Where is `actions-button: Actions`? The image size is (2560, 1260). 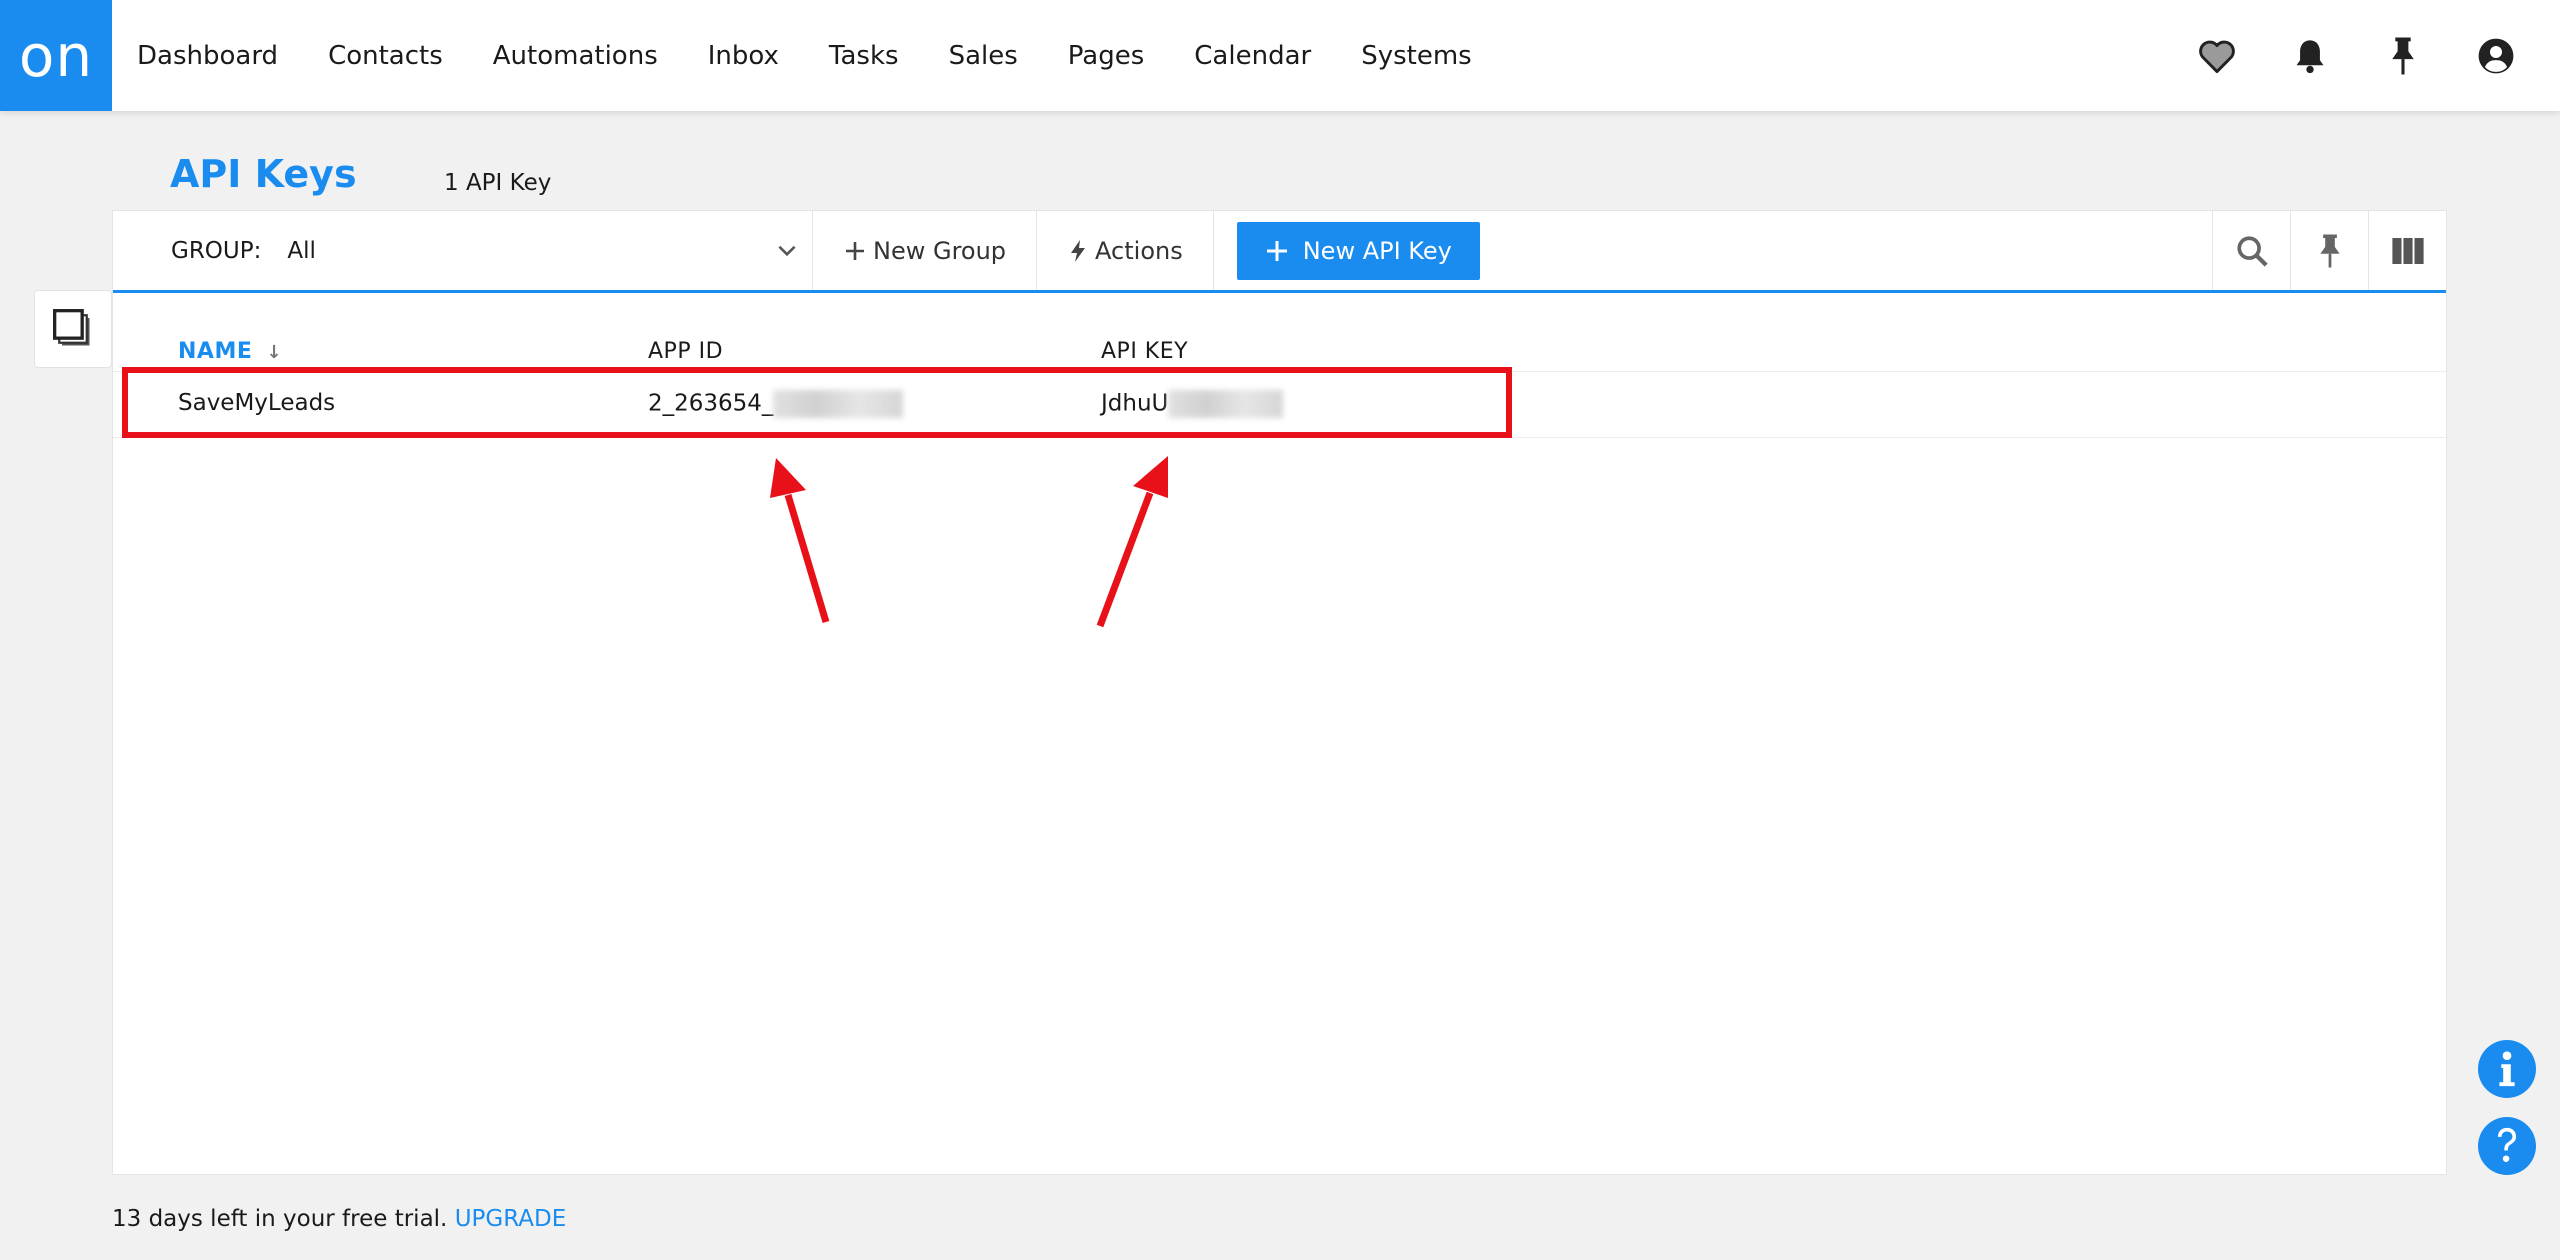
actions-button: Actions is located at coordinates (1125, 250).